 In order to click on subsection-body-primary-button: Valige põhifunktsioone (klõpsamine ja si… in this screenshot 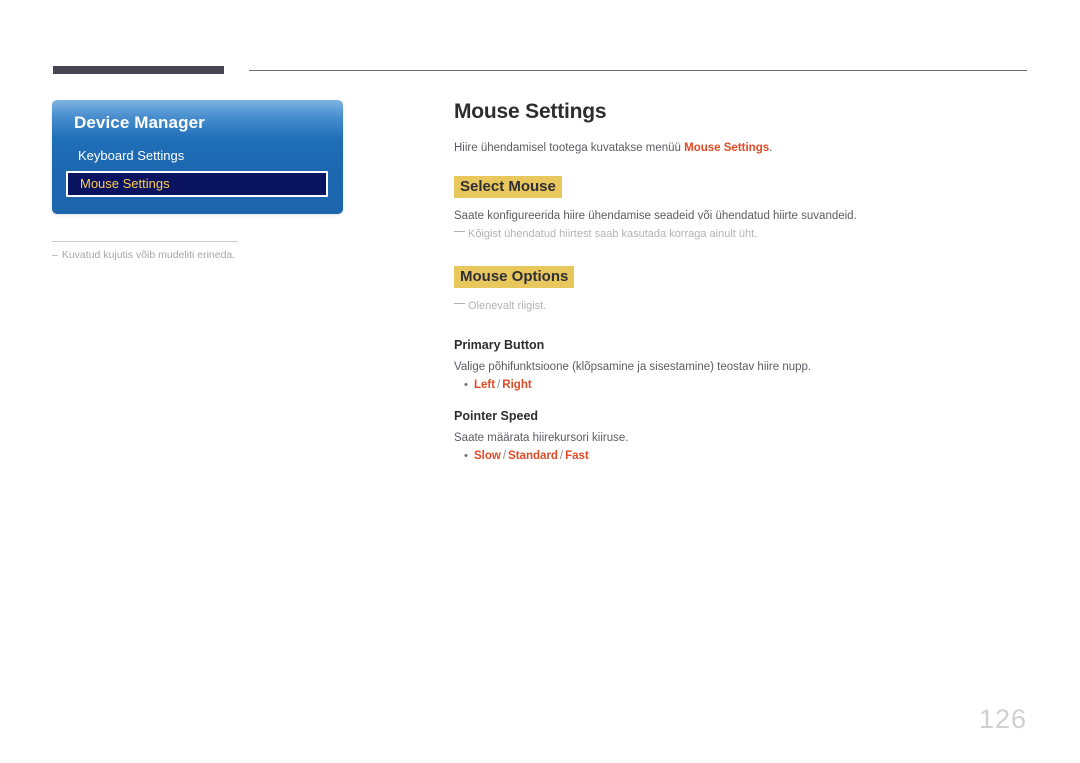, I will do `click(633, 367)`.